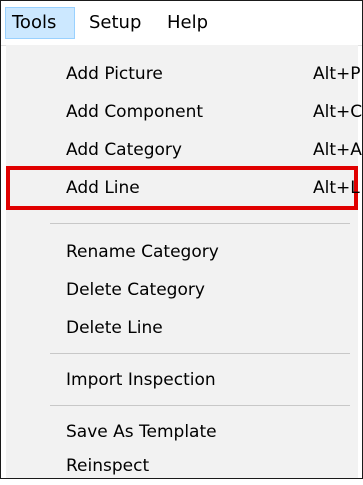 The height and width of the screenshot is (485, 363). Describe the element at coordinates (141, 432) in the screenshot. I see `menu-item-label: Save As Template` at that location.